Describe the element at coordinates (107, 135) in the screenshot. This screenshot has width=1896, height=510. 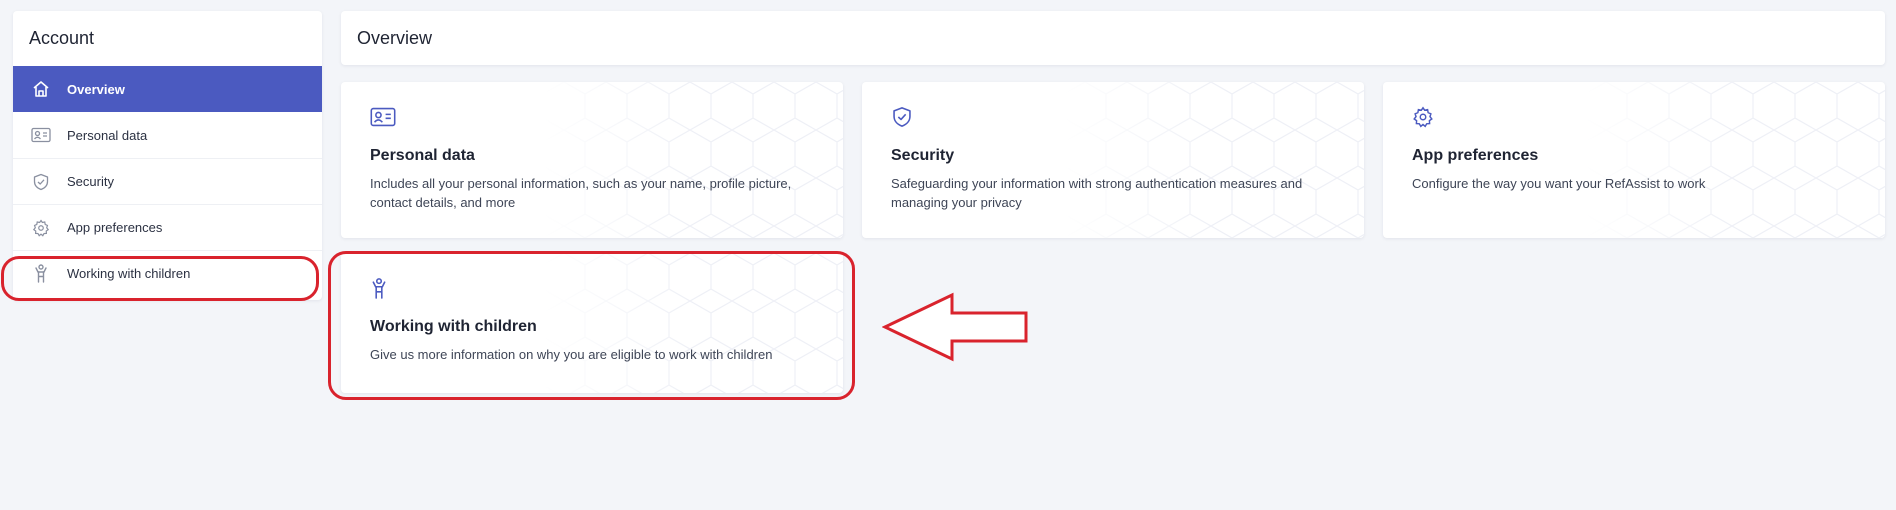
I see `sidebar-item-label: Personal data` at that location.